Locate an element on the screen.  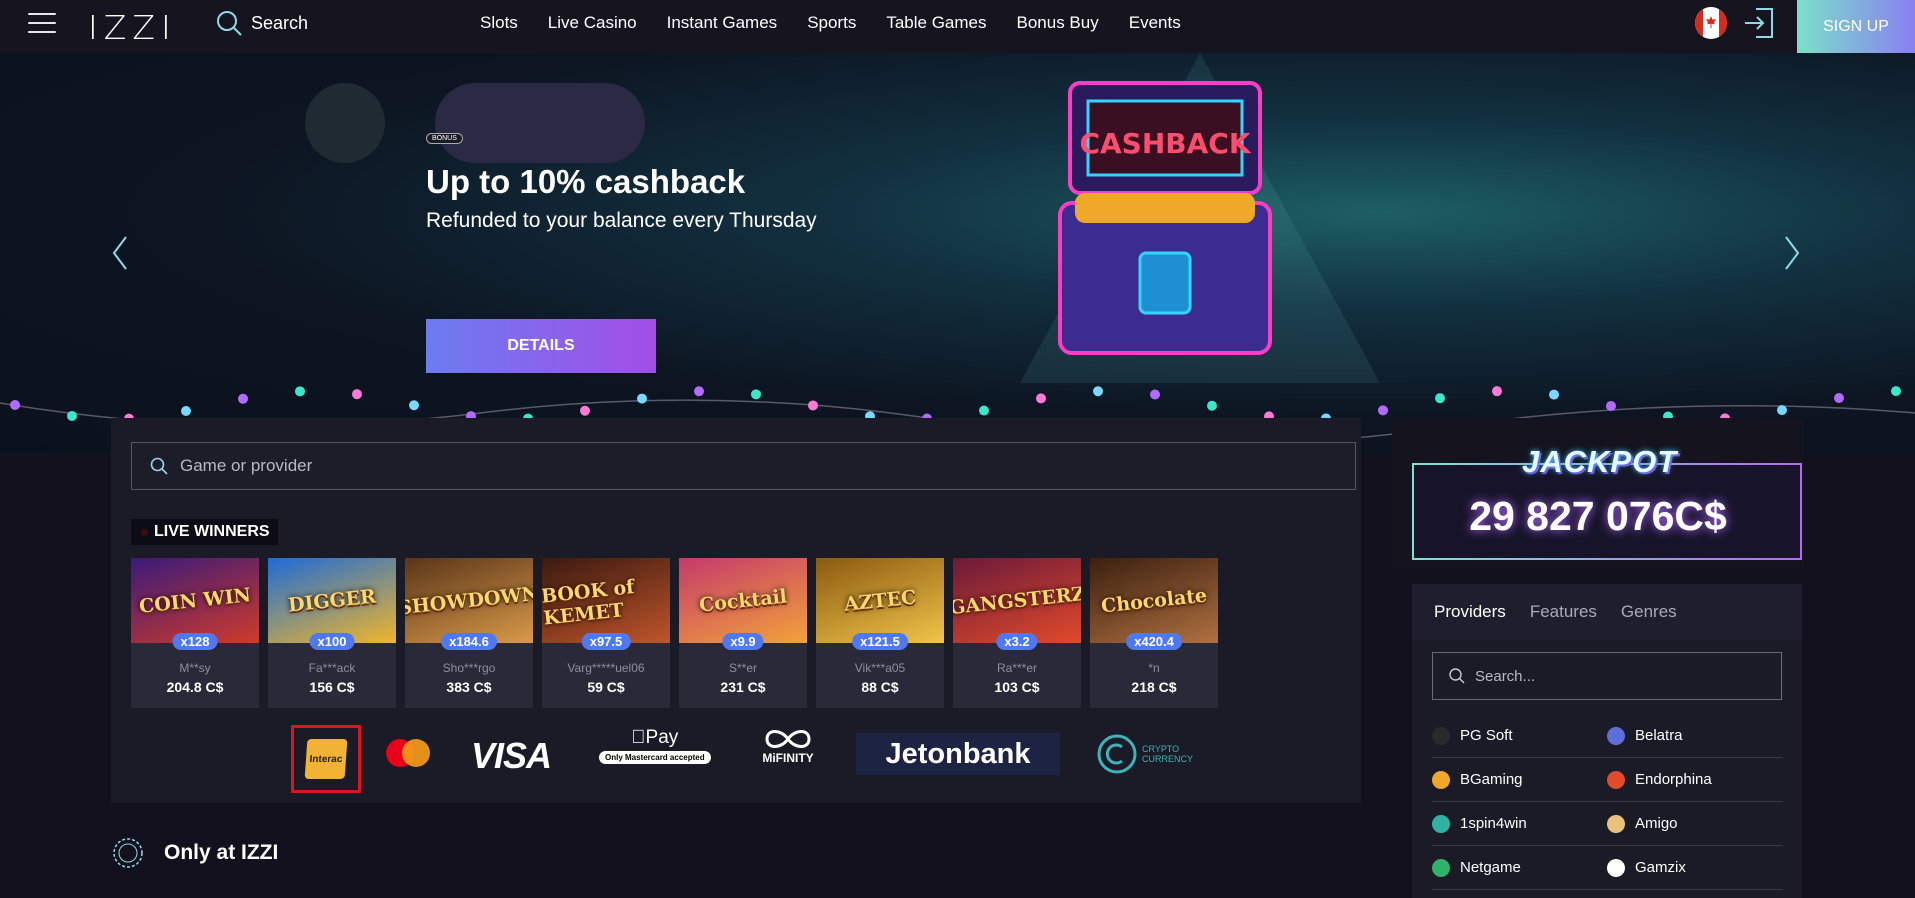
provider-search-input is located at coordinates (1625, 676).